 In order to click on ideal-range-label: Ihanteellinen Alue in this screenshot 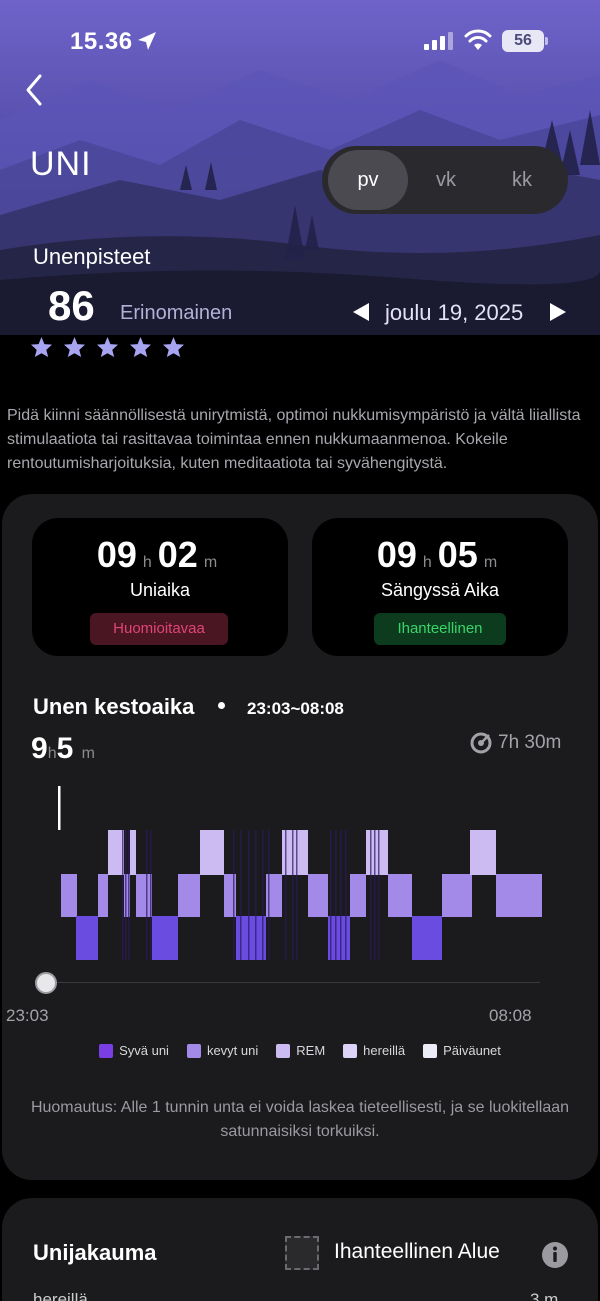, I will do `click(417, 1251)`.